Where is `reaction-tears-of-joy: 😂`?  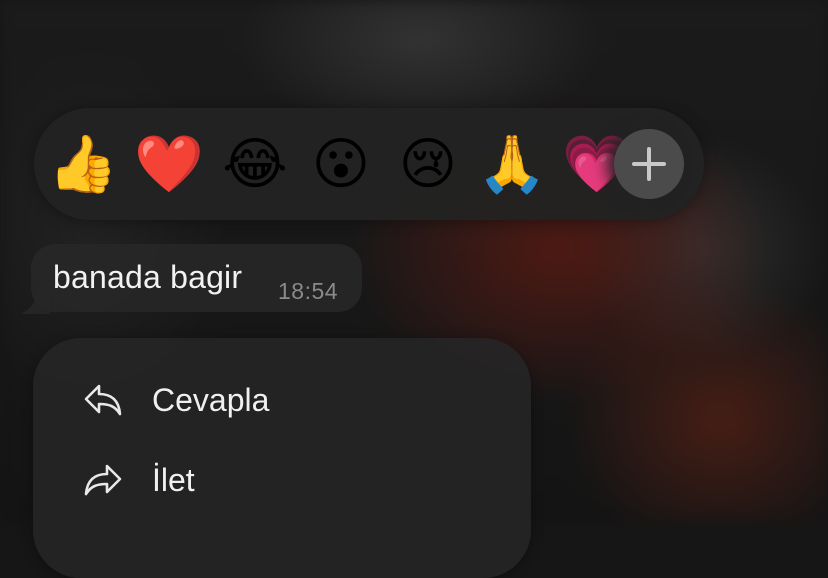 reaction-tears-of-joy: 😂 is located at coordinates (254, 164).